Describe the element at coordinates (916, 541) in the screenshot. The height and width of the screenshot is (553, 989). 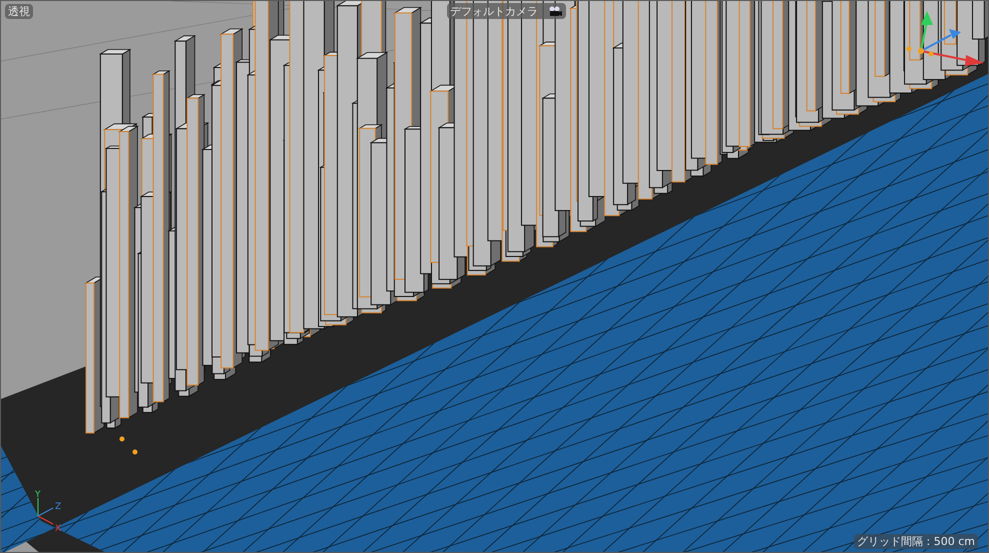
I see `grid-spacing-label: グリッド間隔 : 500 cm` at that location.